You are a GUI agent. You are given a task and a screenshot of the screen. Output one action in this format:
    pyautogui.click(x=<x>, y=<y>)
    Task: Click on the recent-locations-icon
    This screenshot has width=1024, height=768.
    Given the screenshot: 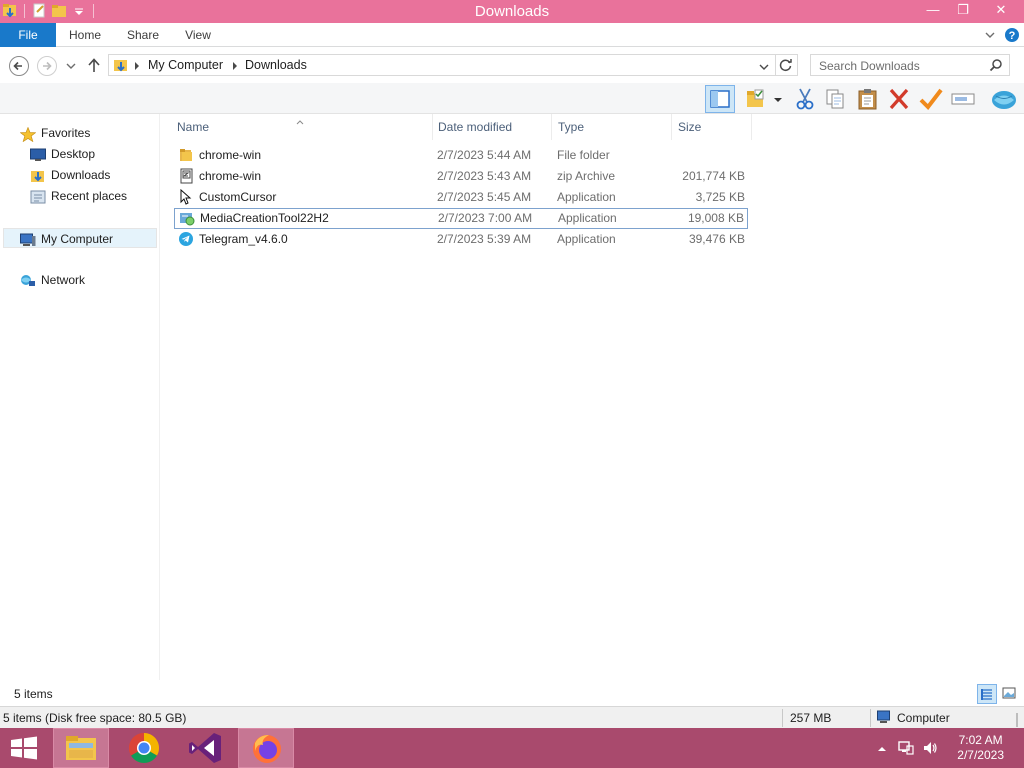 What is the action you would take?
    pyautogui.click(x=71, y=67)
    